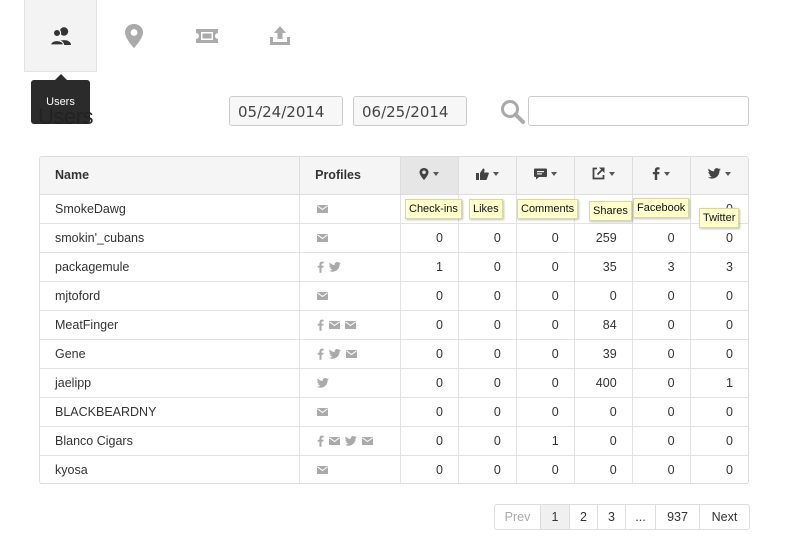 The image size is (788, 544). I want to click on cell-shares: 39, so click(603, 354).